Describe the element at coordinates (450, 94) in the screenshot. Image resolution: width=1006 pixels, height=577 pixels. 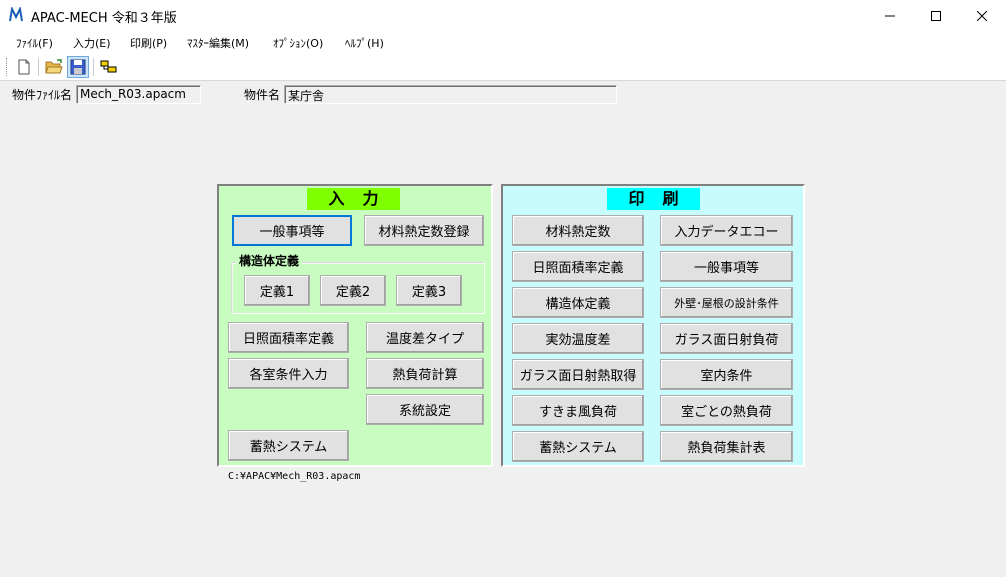
I see `property-name-field: 某庁舎` at that location.